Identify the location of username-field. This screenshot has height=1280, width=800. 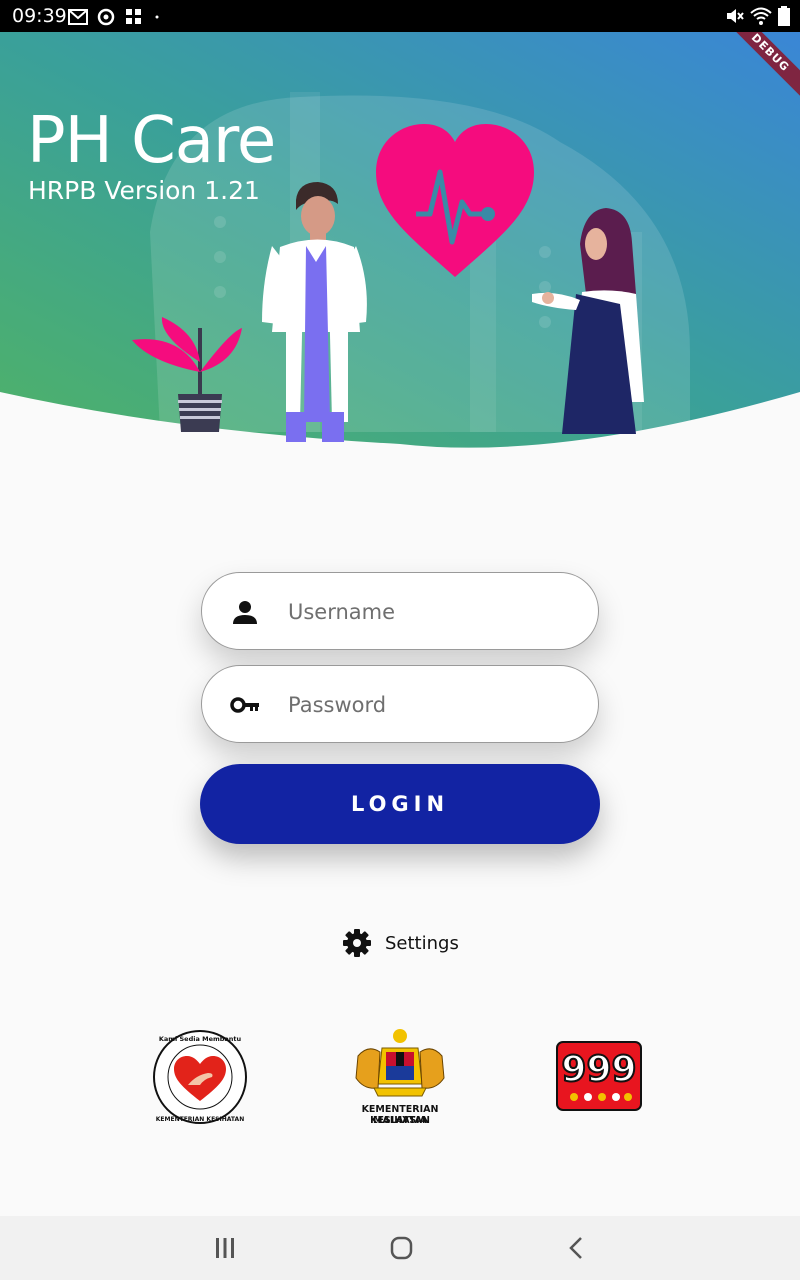
(400, 611).